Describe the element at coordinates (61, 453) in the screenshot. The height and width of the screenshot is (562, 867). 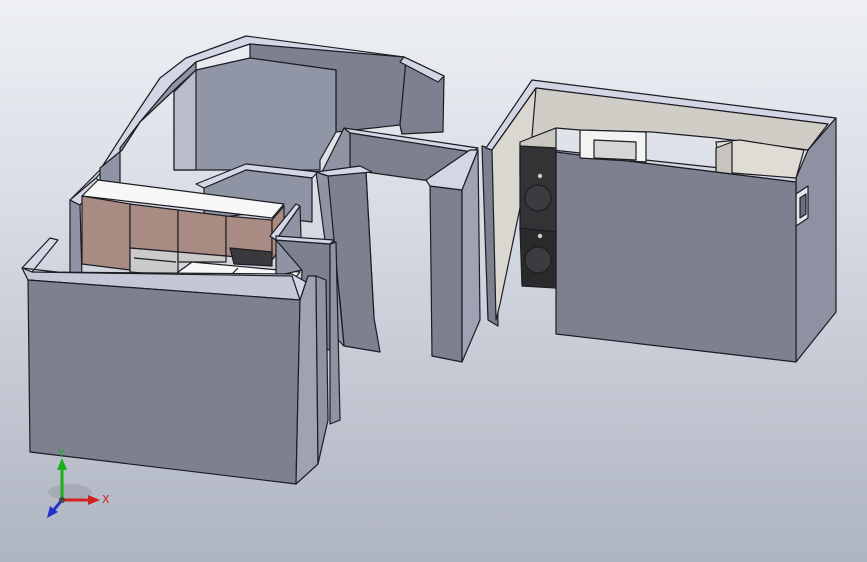
I see `y-axis-label: Y` at that location.